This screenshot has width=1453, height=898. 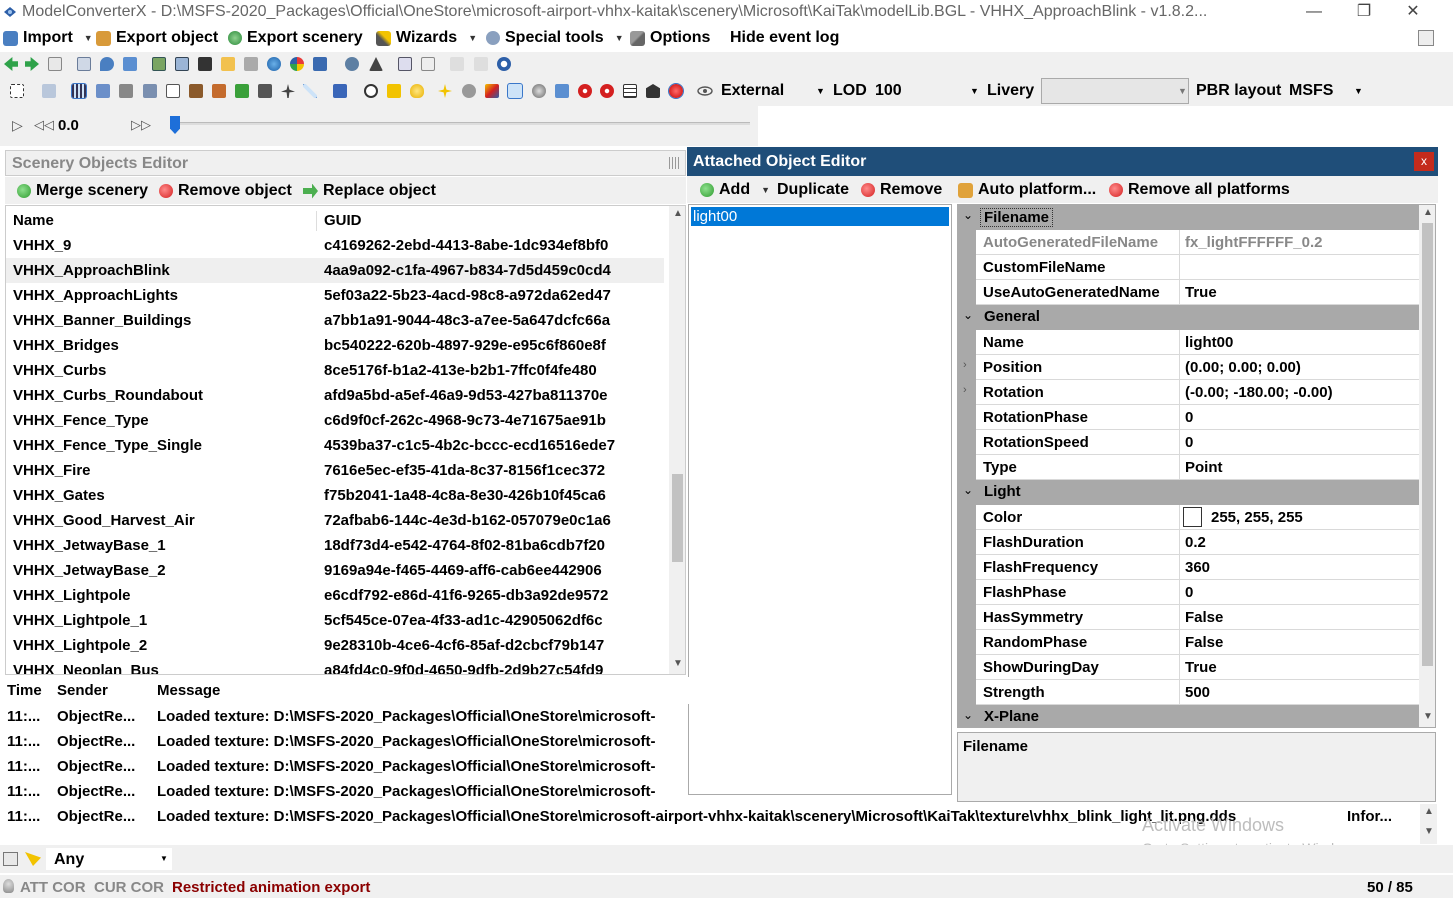 I want to click on settings-icon, so click(x=469, y=91).